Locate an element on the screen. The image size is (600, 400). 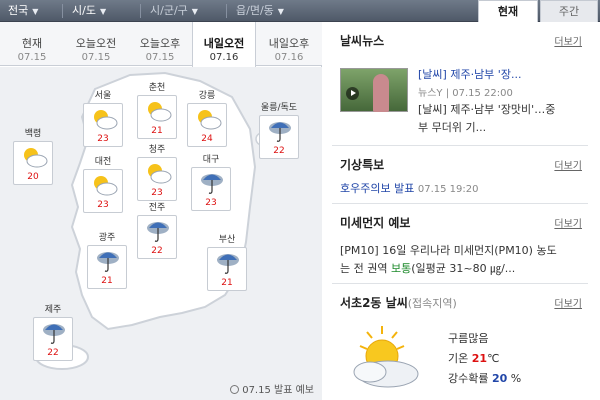
city-name: 청주 is located at coordinates (157, 150).